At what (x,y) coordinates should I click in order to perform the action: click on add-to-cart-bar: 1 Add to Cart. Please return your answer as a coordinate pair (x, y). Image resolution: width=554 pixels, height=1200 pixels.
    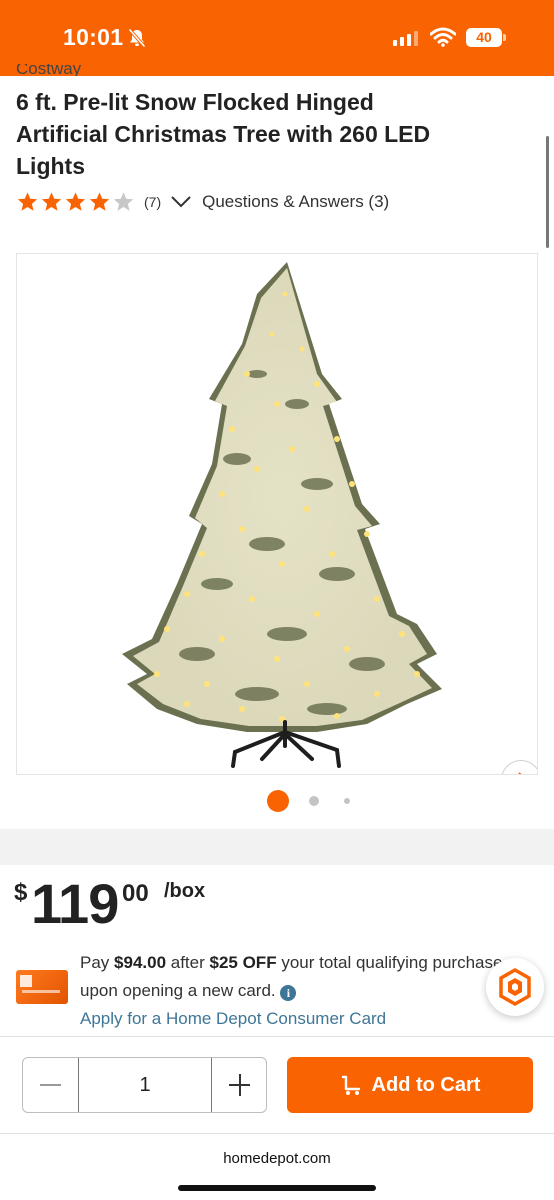
    Looking at the image, I should click on (277, 1084).